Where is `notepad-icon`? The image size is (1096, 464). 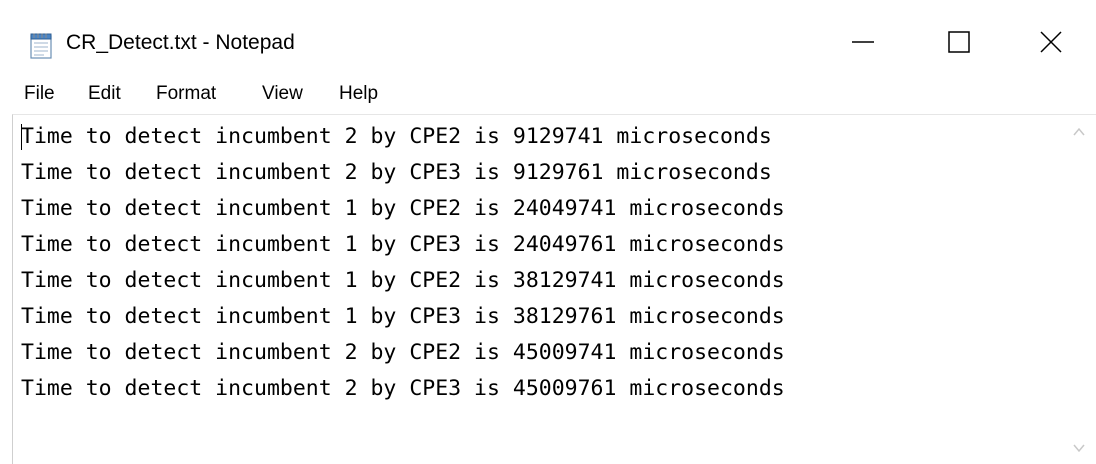
notepad-icon is located at coordinates (41, 46).